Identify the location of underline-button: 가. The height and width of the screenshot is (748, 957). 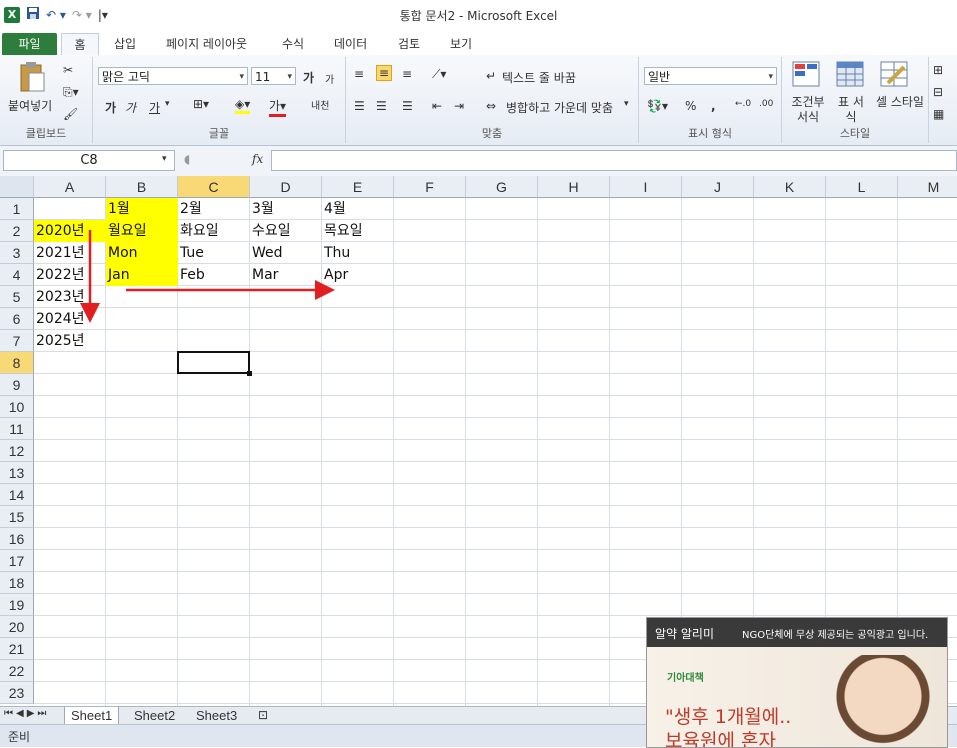
(154, 107).